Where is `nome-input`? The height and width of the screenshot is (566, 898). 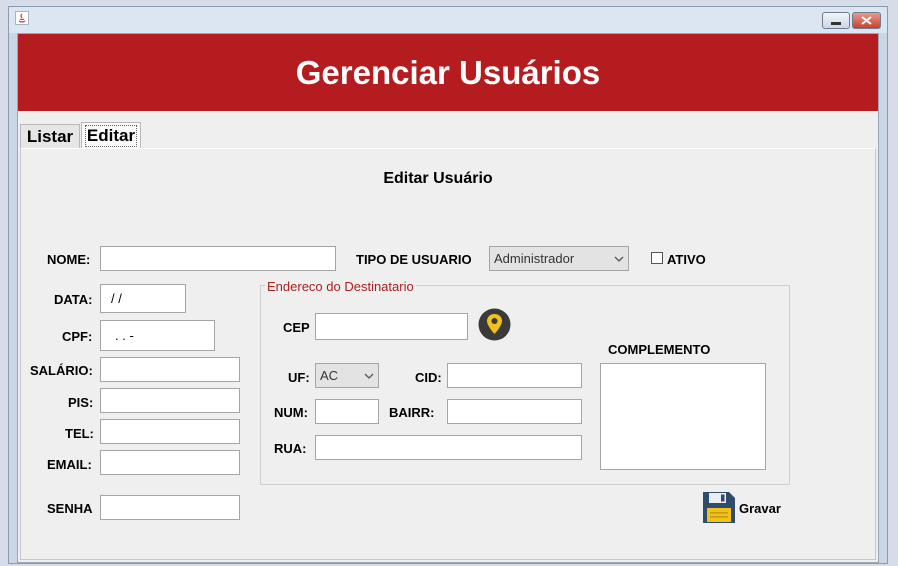
nome-input is located at coordinates (218, 258).